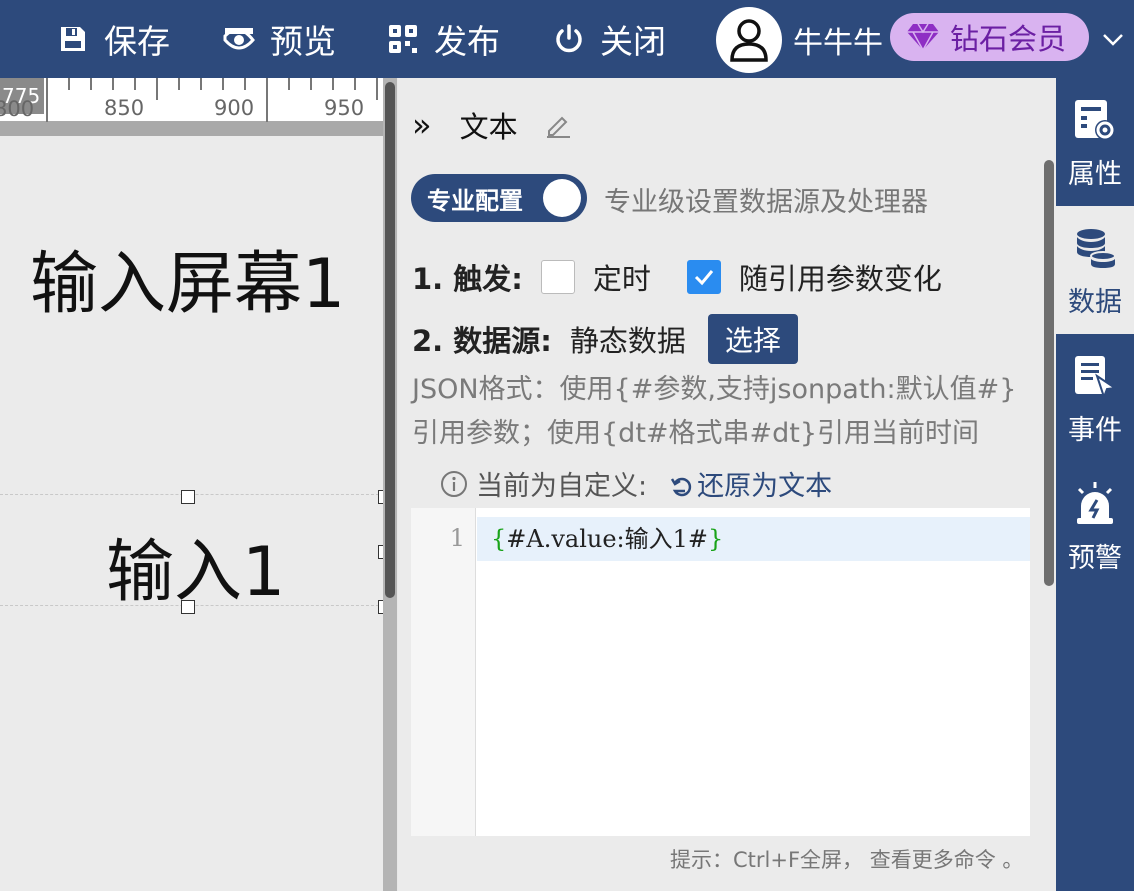 This screenshot has width=1134, height=891. I want to click on ruler-strip, so click(192, 129).